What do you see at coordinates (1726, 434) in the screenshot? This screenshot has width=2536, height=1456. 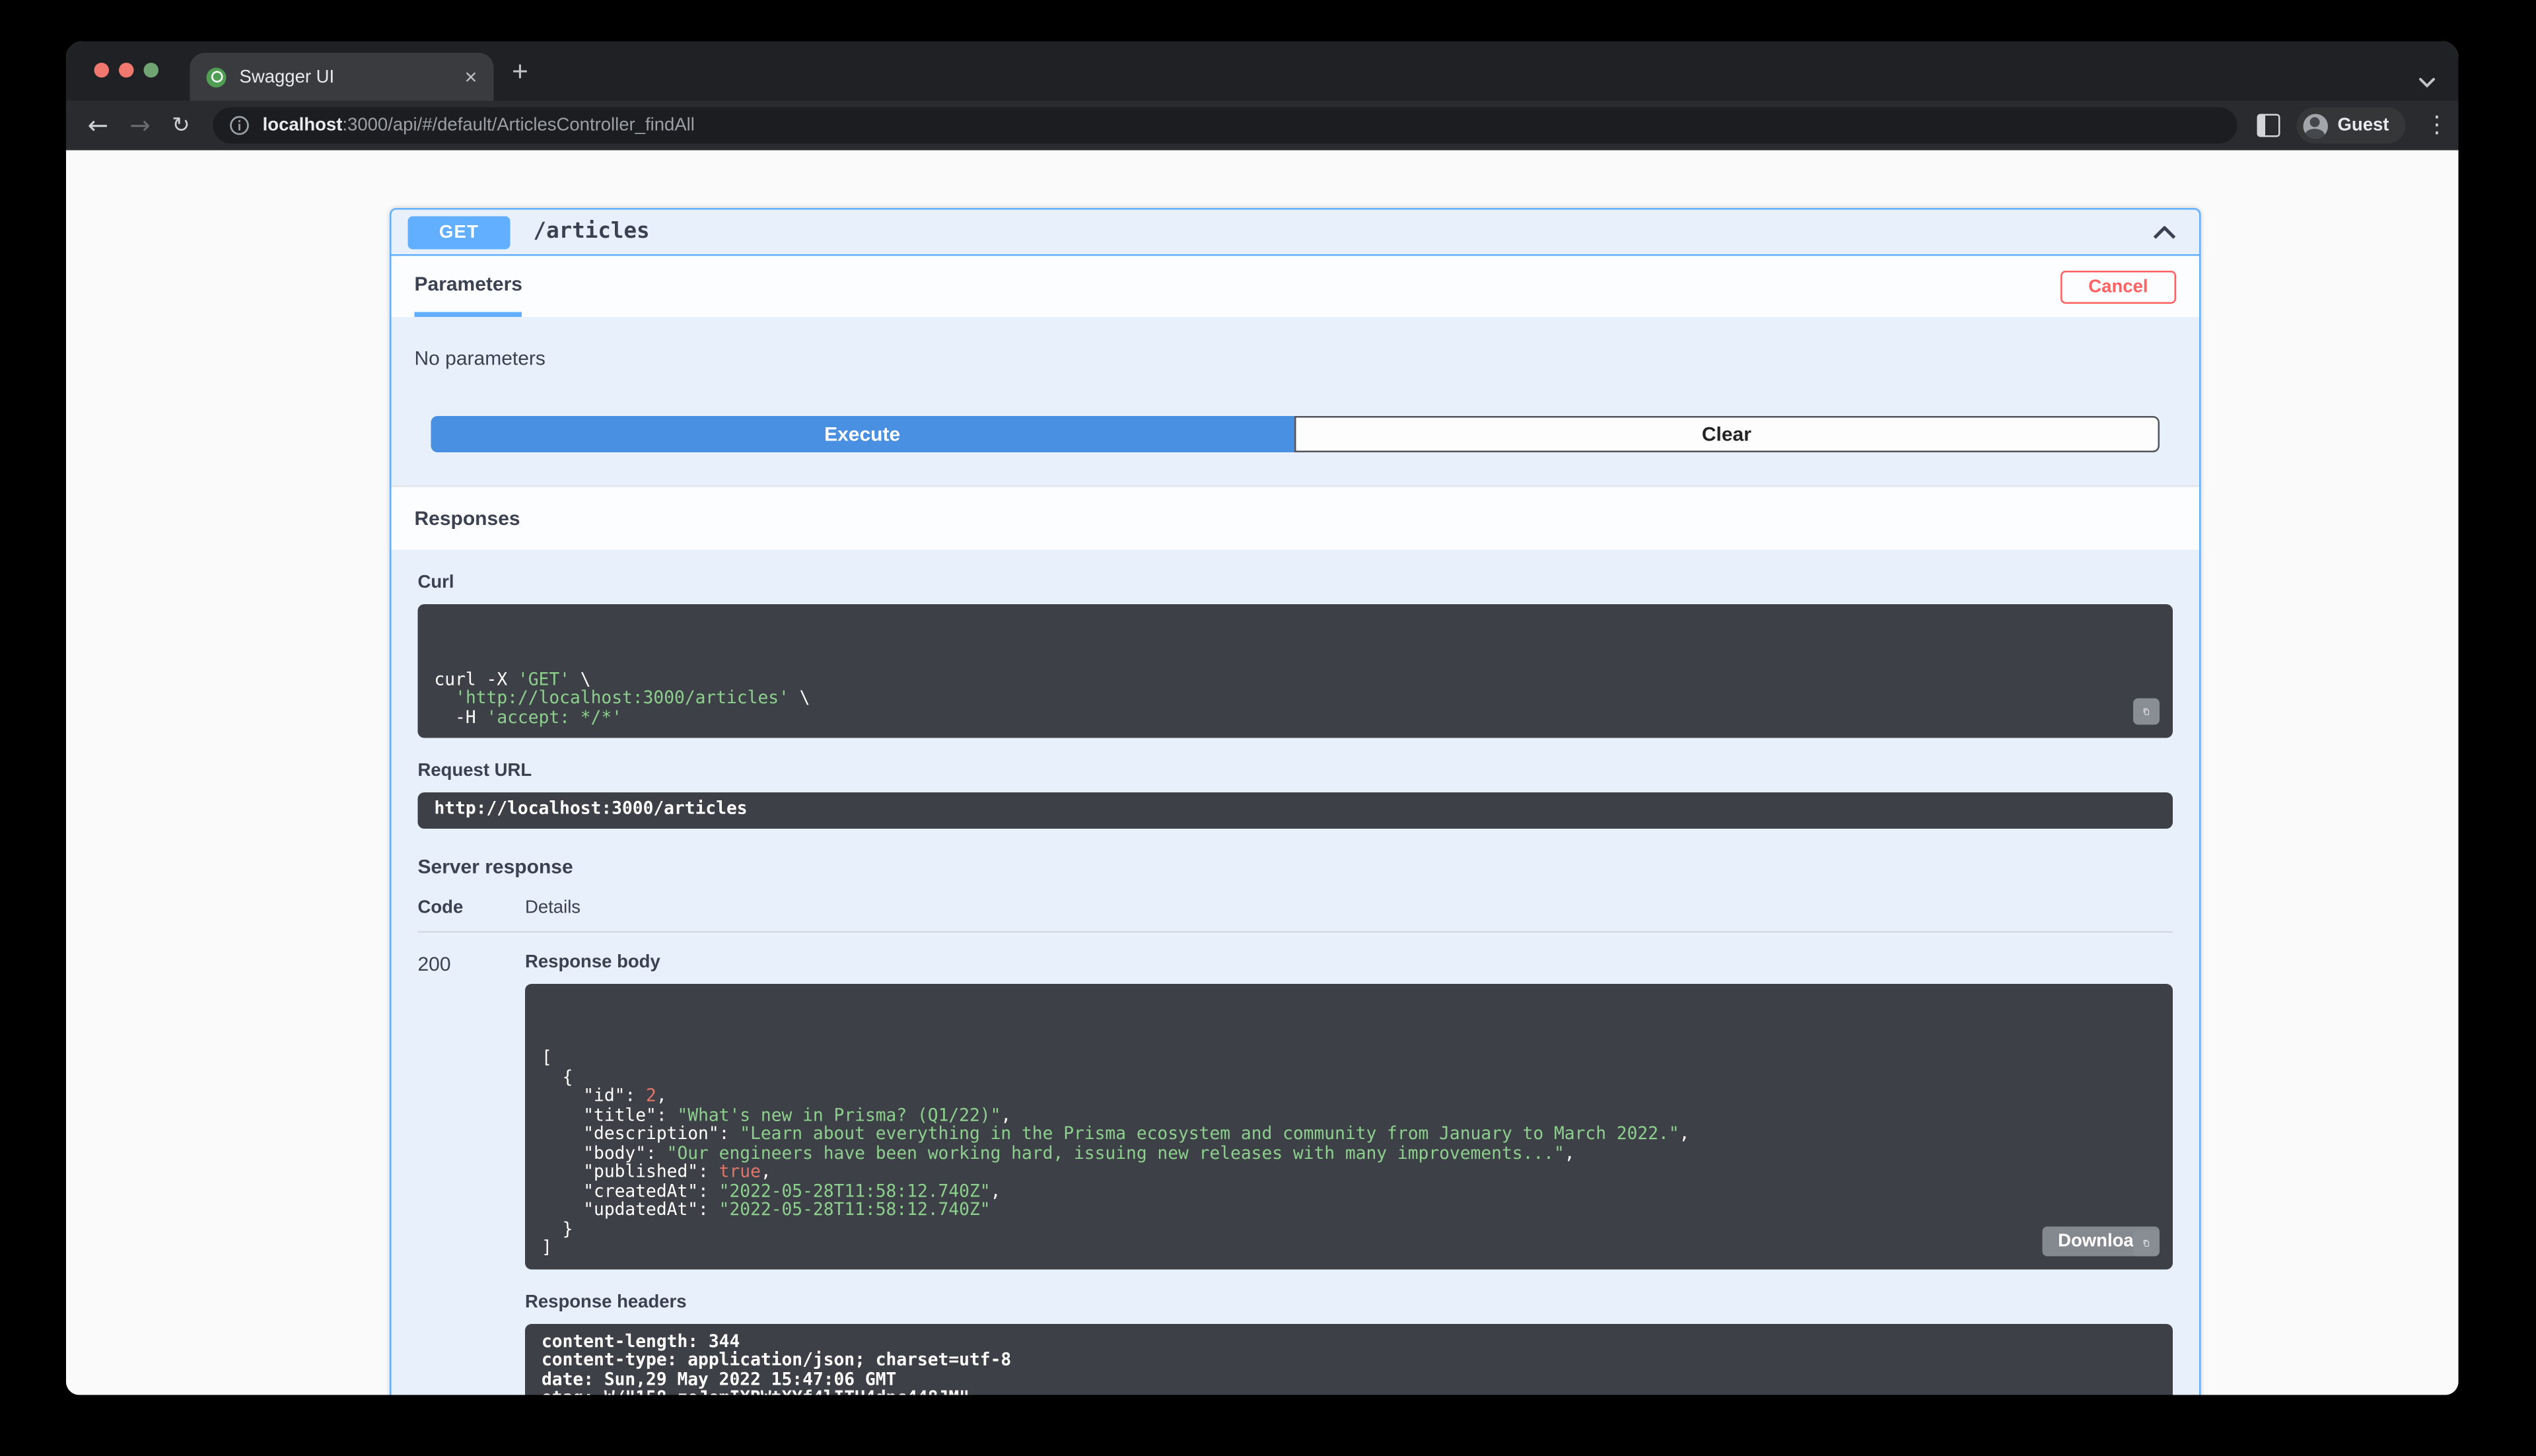 I see `clear-button: Clear` at bounding box center [1726, 434].